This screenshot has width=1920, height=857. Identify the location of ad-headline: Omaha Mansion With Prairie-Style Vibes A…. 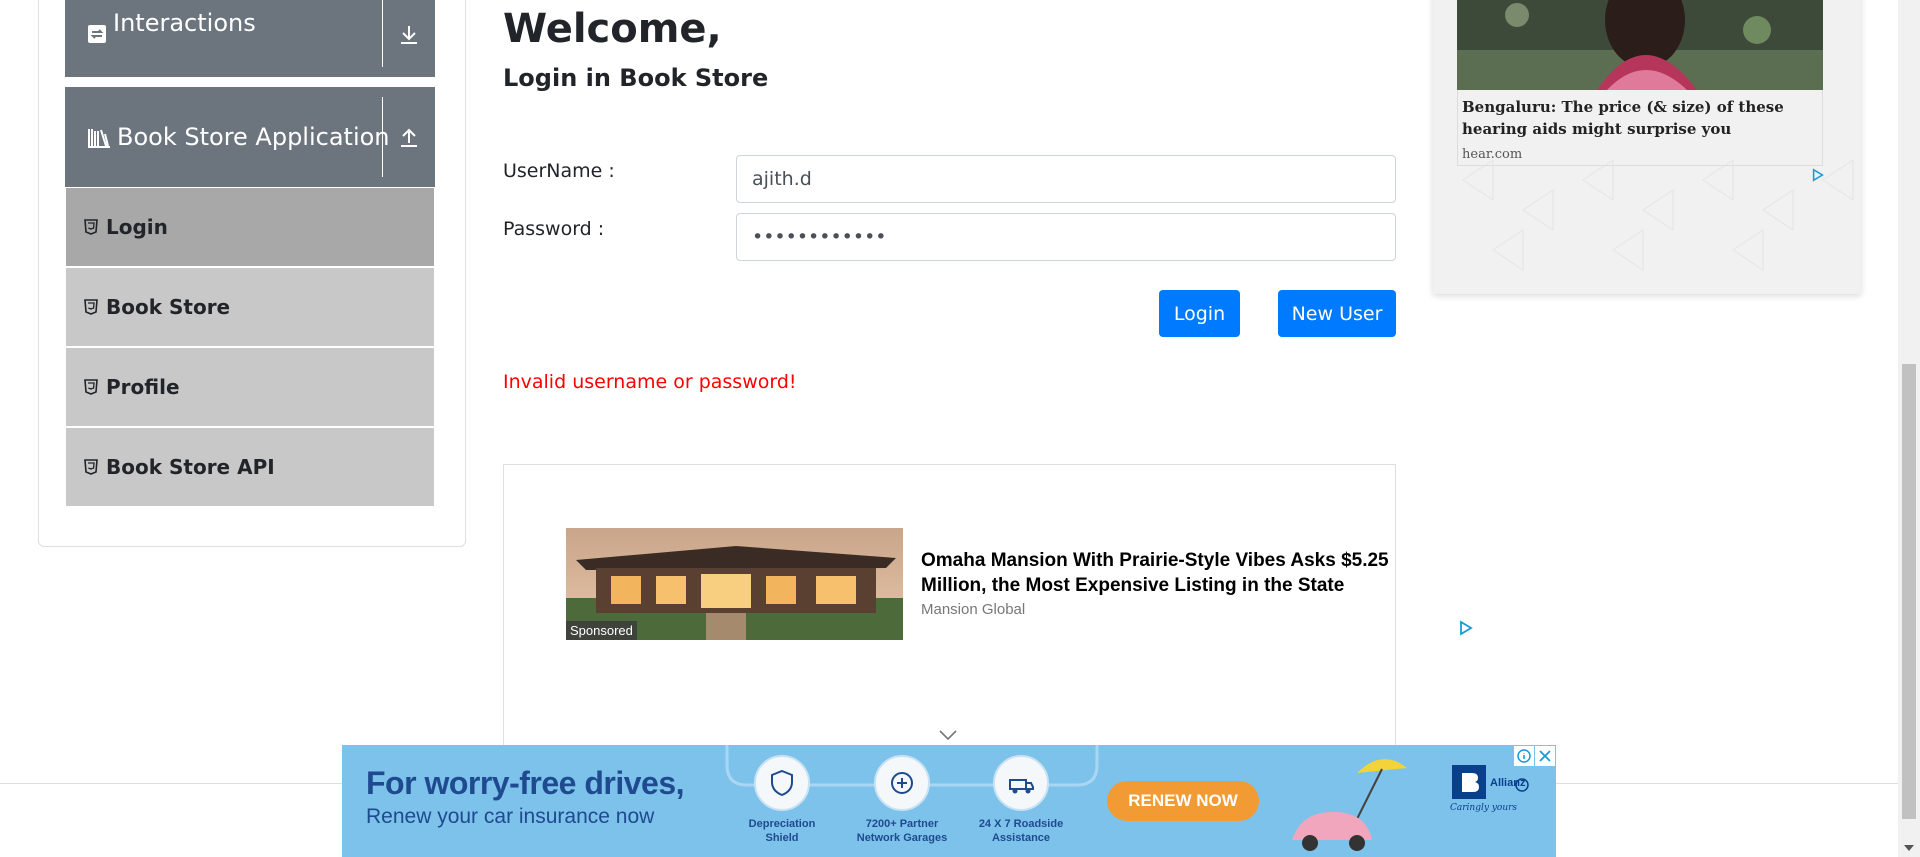
(1176, 573).